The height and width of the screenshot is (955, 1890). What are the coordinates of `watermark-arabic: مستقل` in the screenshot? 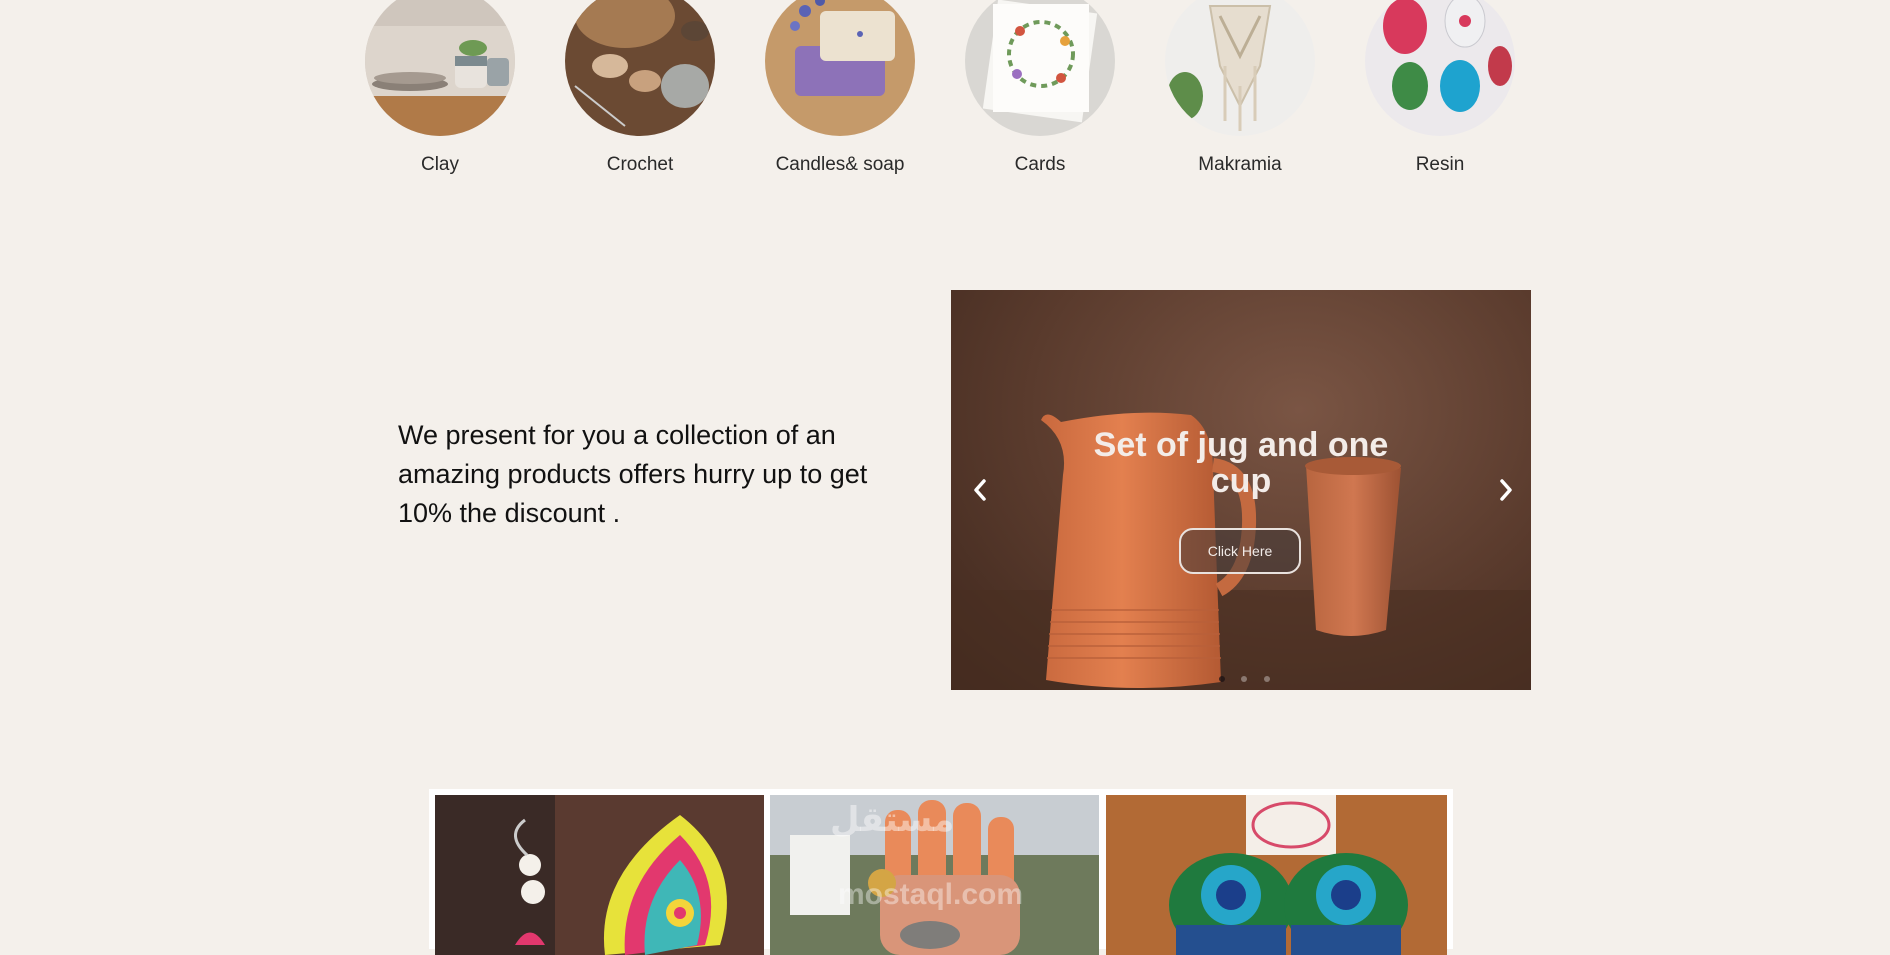 It's located at (892, 820).